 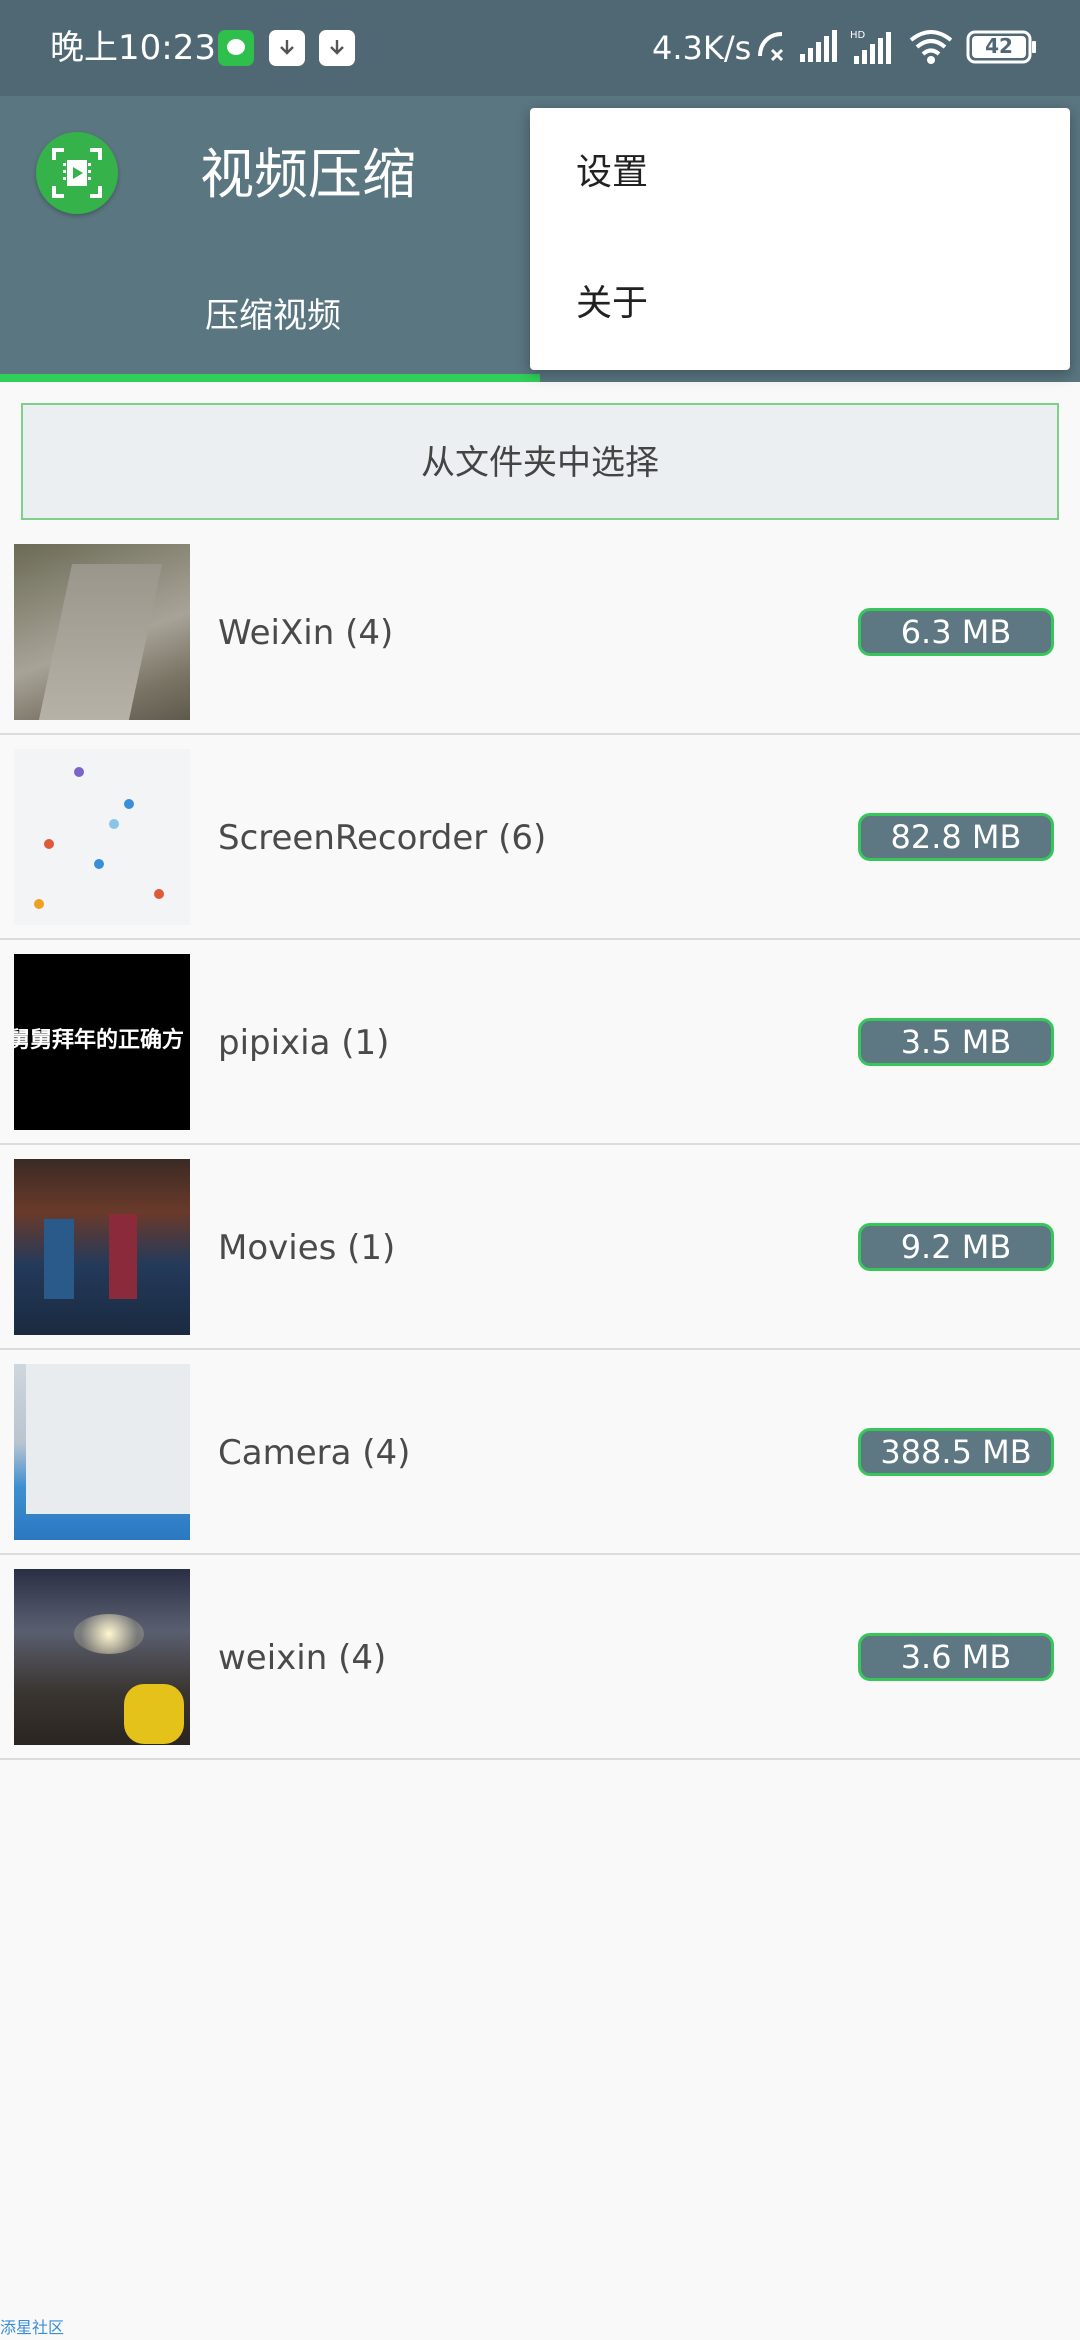 I want to click on folder-row-pipixia: 舅舅拜年的正确方 pipixia (1) 3.5 MB, so click(x=540, y=1042).